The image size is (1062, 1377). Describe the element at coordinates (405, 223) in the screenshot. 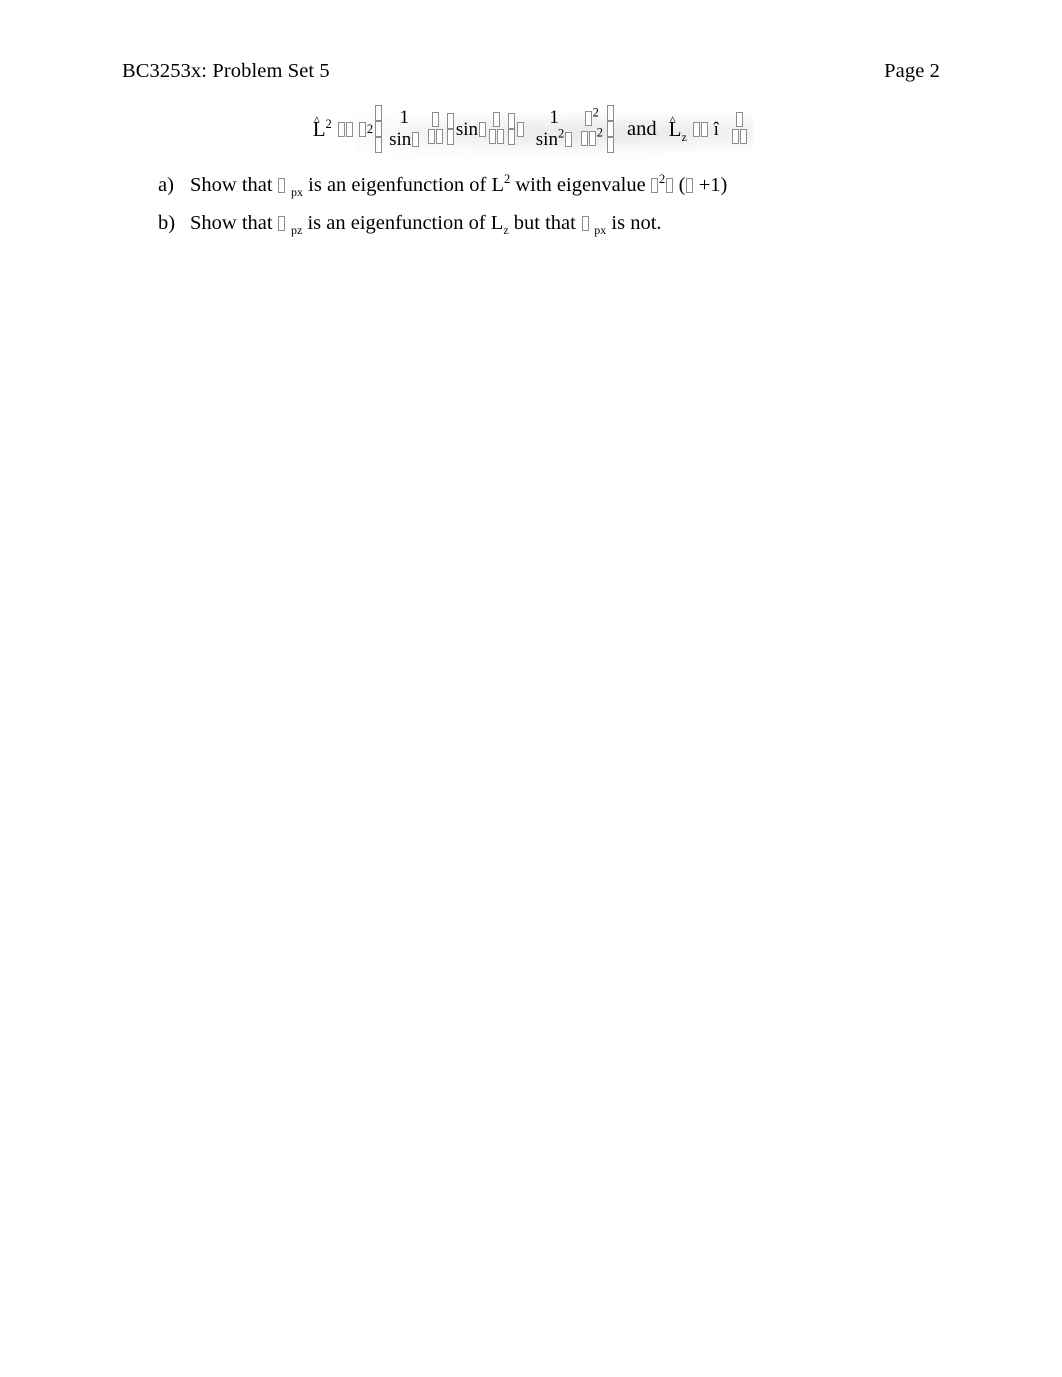

I see `item-b-middle: is an eigenfunction of L` at that location.